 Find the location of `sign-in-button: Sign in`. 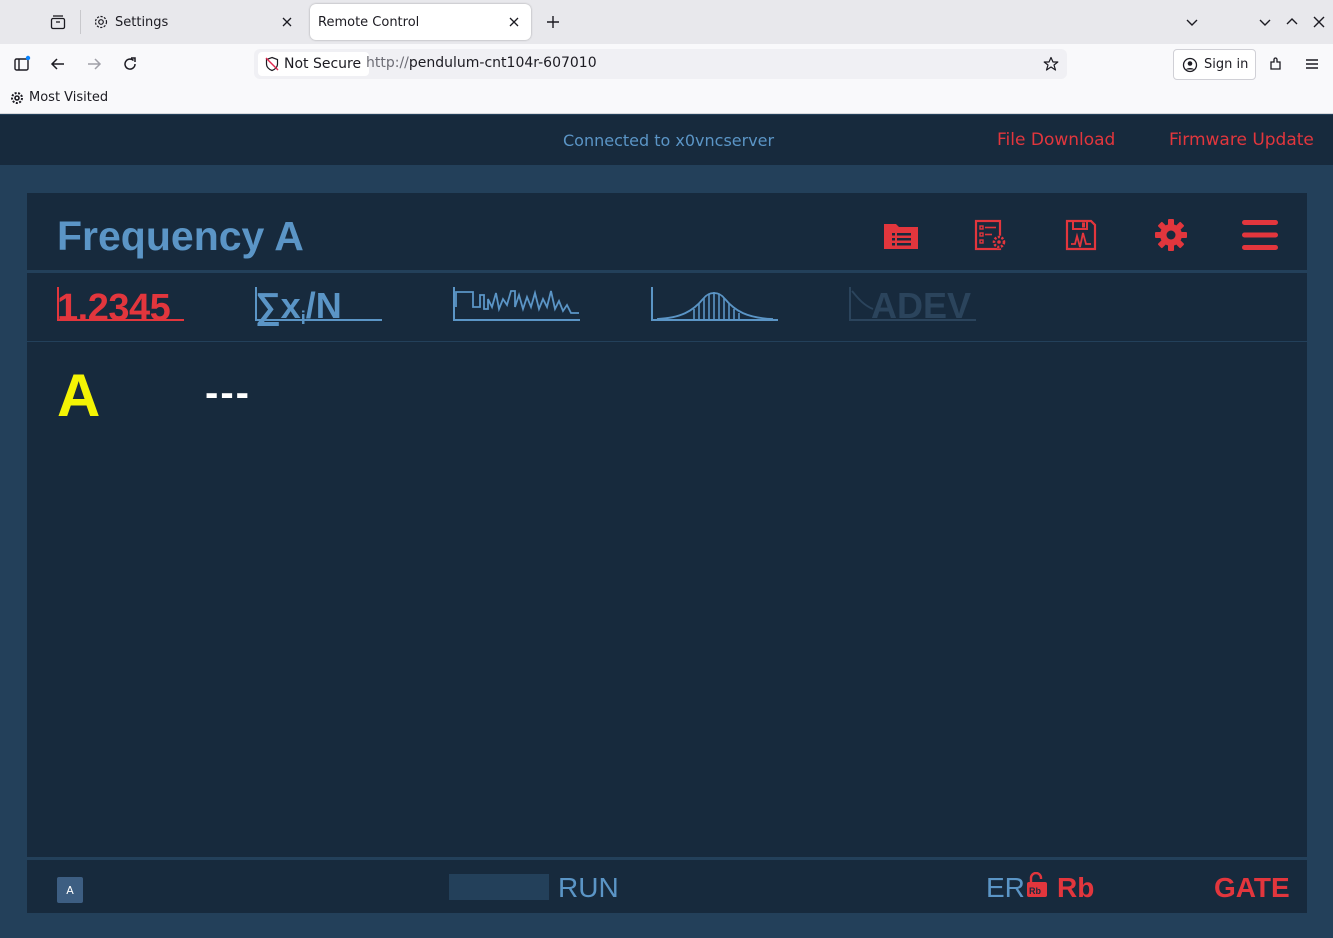

sign-in-button: Sign in is located at coordinates (1214, 64).